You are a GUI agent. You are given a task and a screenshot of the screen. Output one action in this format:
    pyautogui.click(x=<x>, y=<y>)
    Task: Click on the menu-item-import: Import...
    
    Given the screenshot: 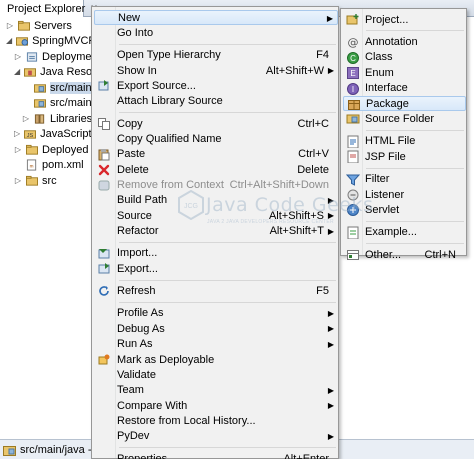 What is the action you would take?
    pyautogui.click(x=216, y=253)
    